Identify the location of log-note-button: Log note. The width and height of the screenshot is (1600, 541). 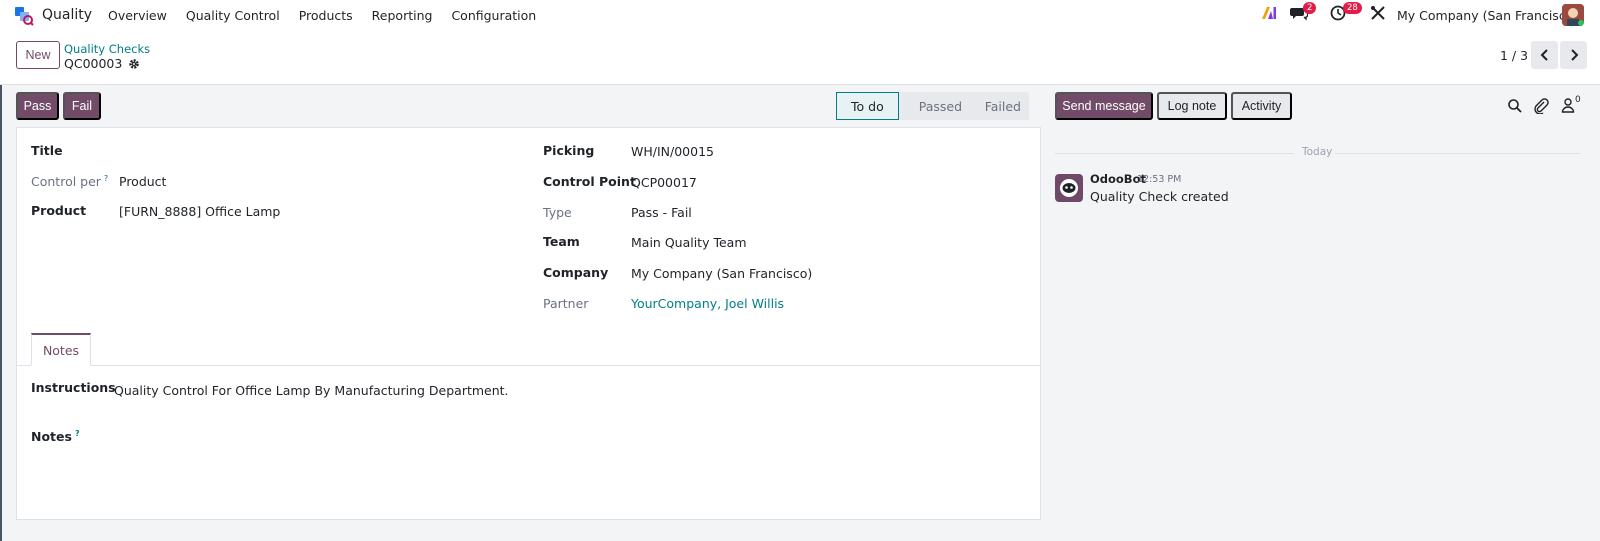
(1192, 106).